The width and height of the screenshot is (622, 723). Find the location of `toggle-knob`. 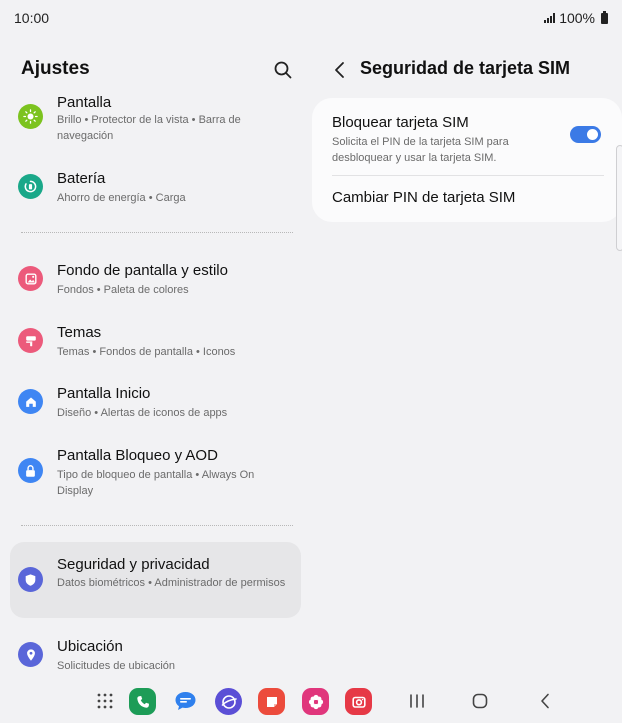

toggle-knob is located at coordinates (592, 134).